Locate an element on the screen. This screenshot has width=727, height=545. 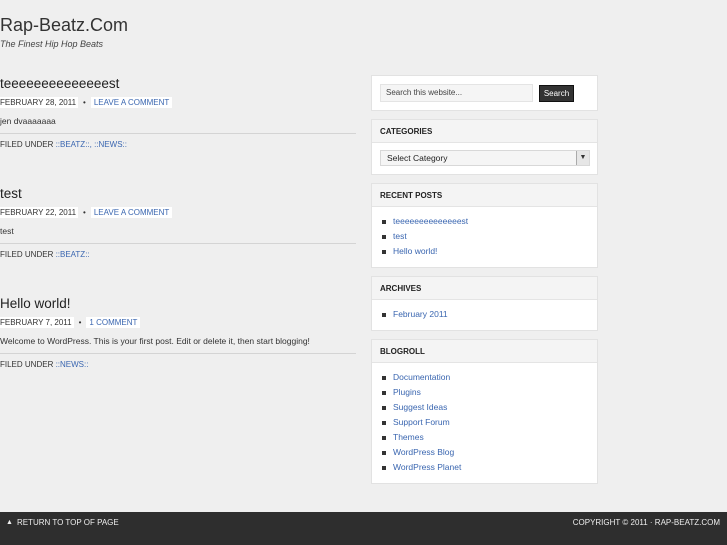
categories-widget: Categories Select Category ▼ is located at coordinates (484, 147).